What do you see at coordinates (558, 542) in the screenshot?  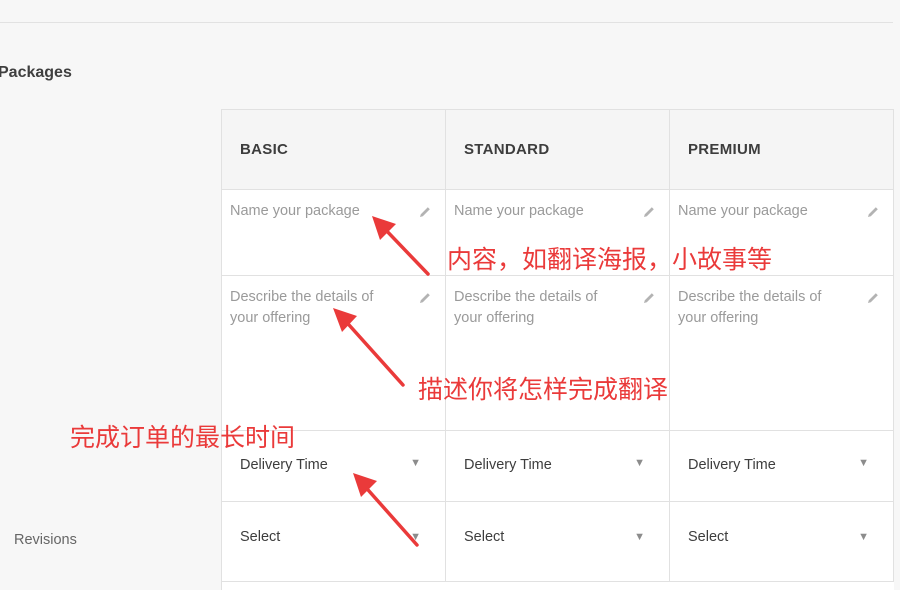 I see `revisions-dropdown-standard: Select ▼` at bounding box center [558, 542].